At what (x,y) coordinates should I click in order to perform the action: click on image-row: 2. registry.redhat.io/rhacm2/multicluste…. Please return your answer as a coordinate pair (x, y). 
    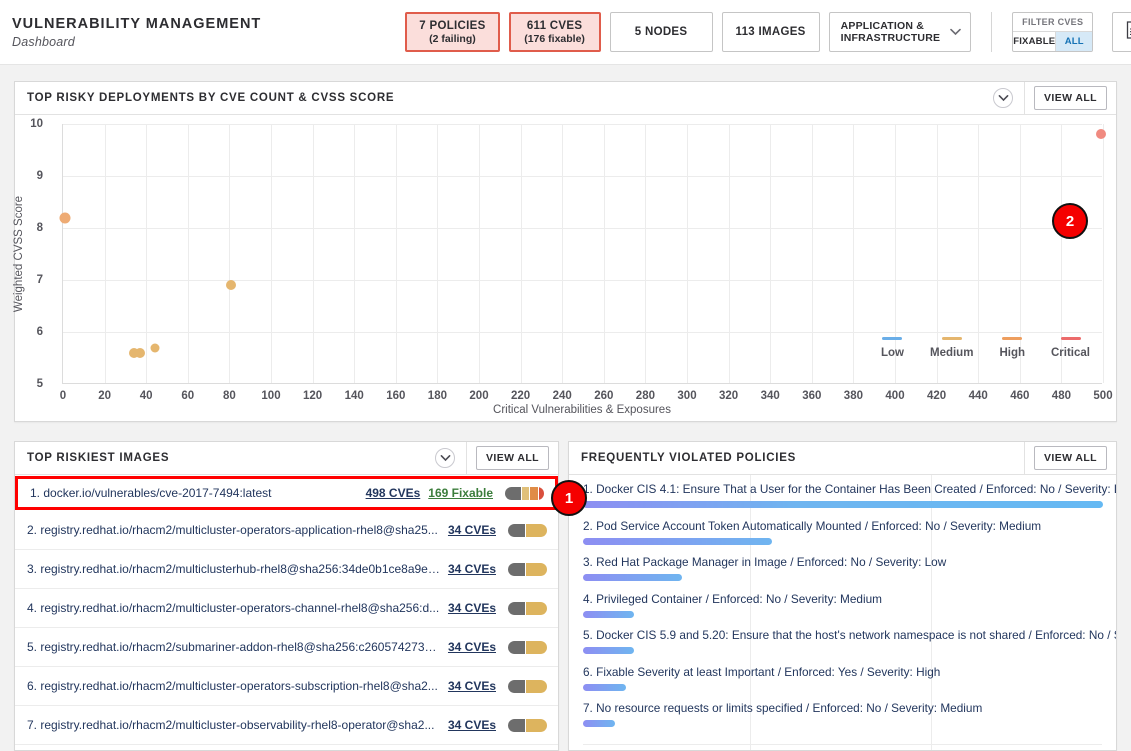
    Looking at the image, I should click on (286, 530).